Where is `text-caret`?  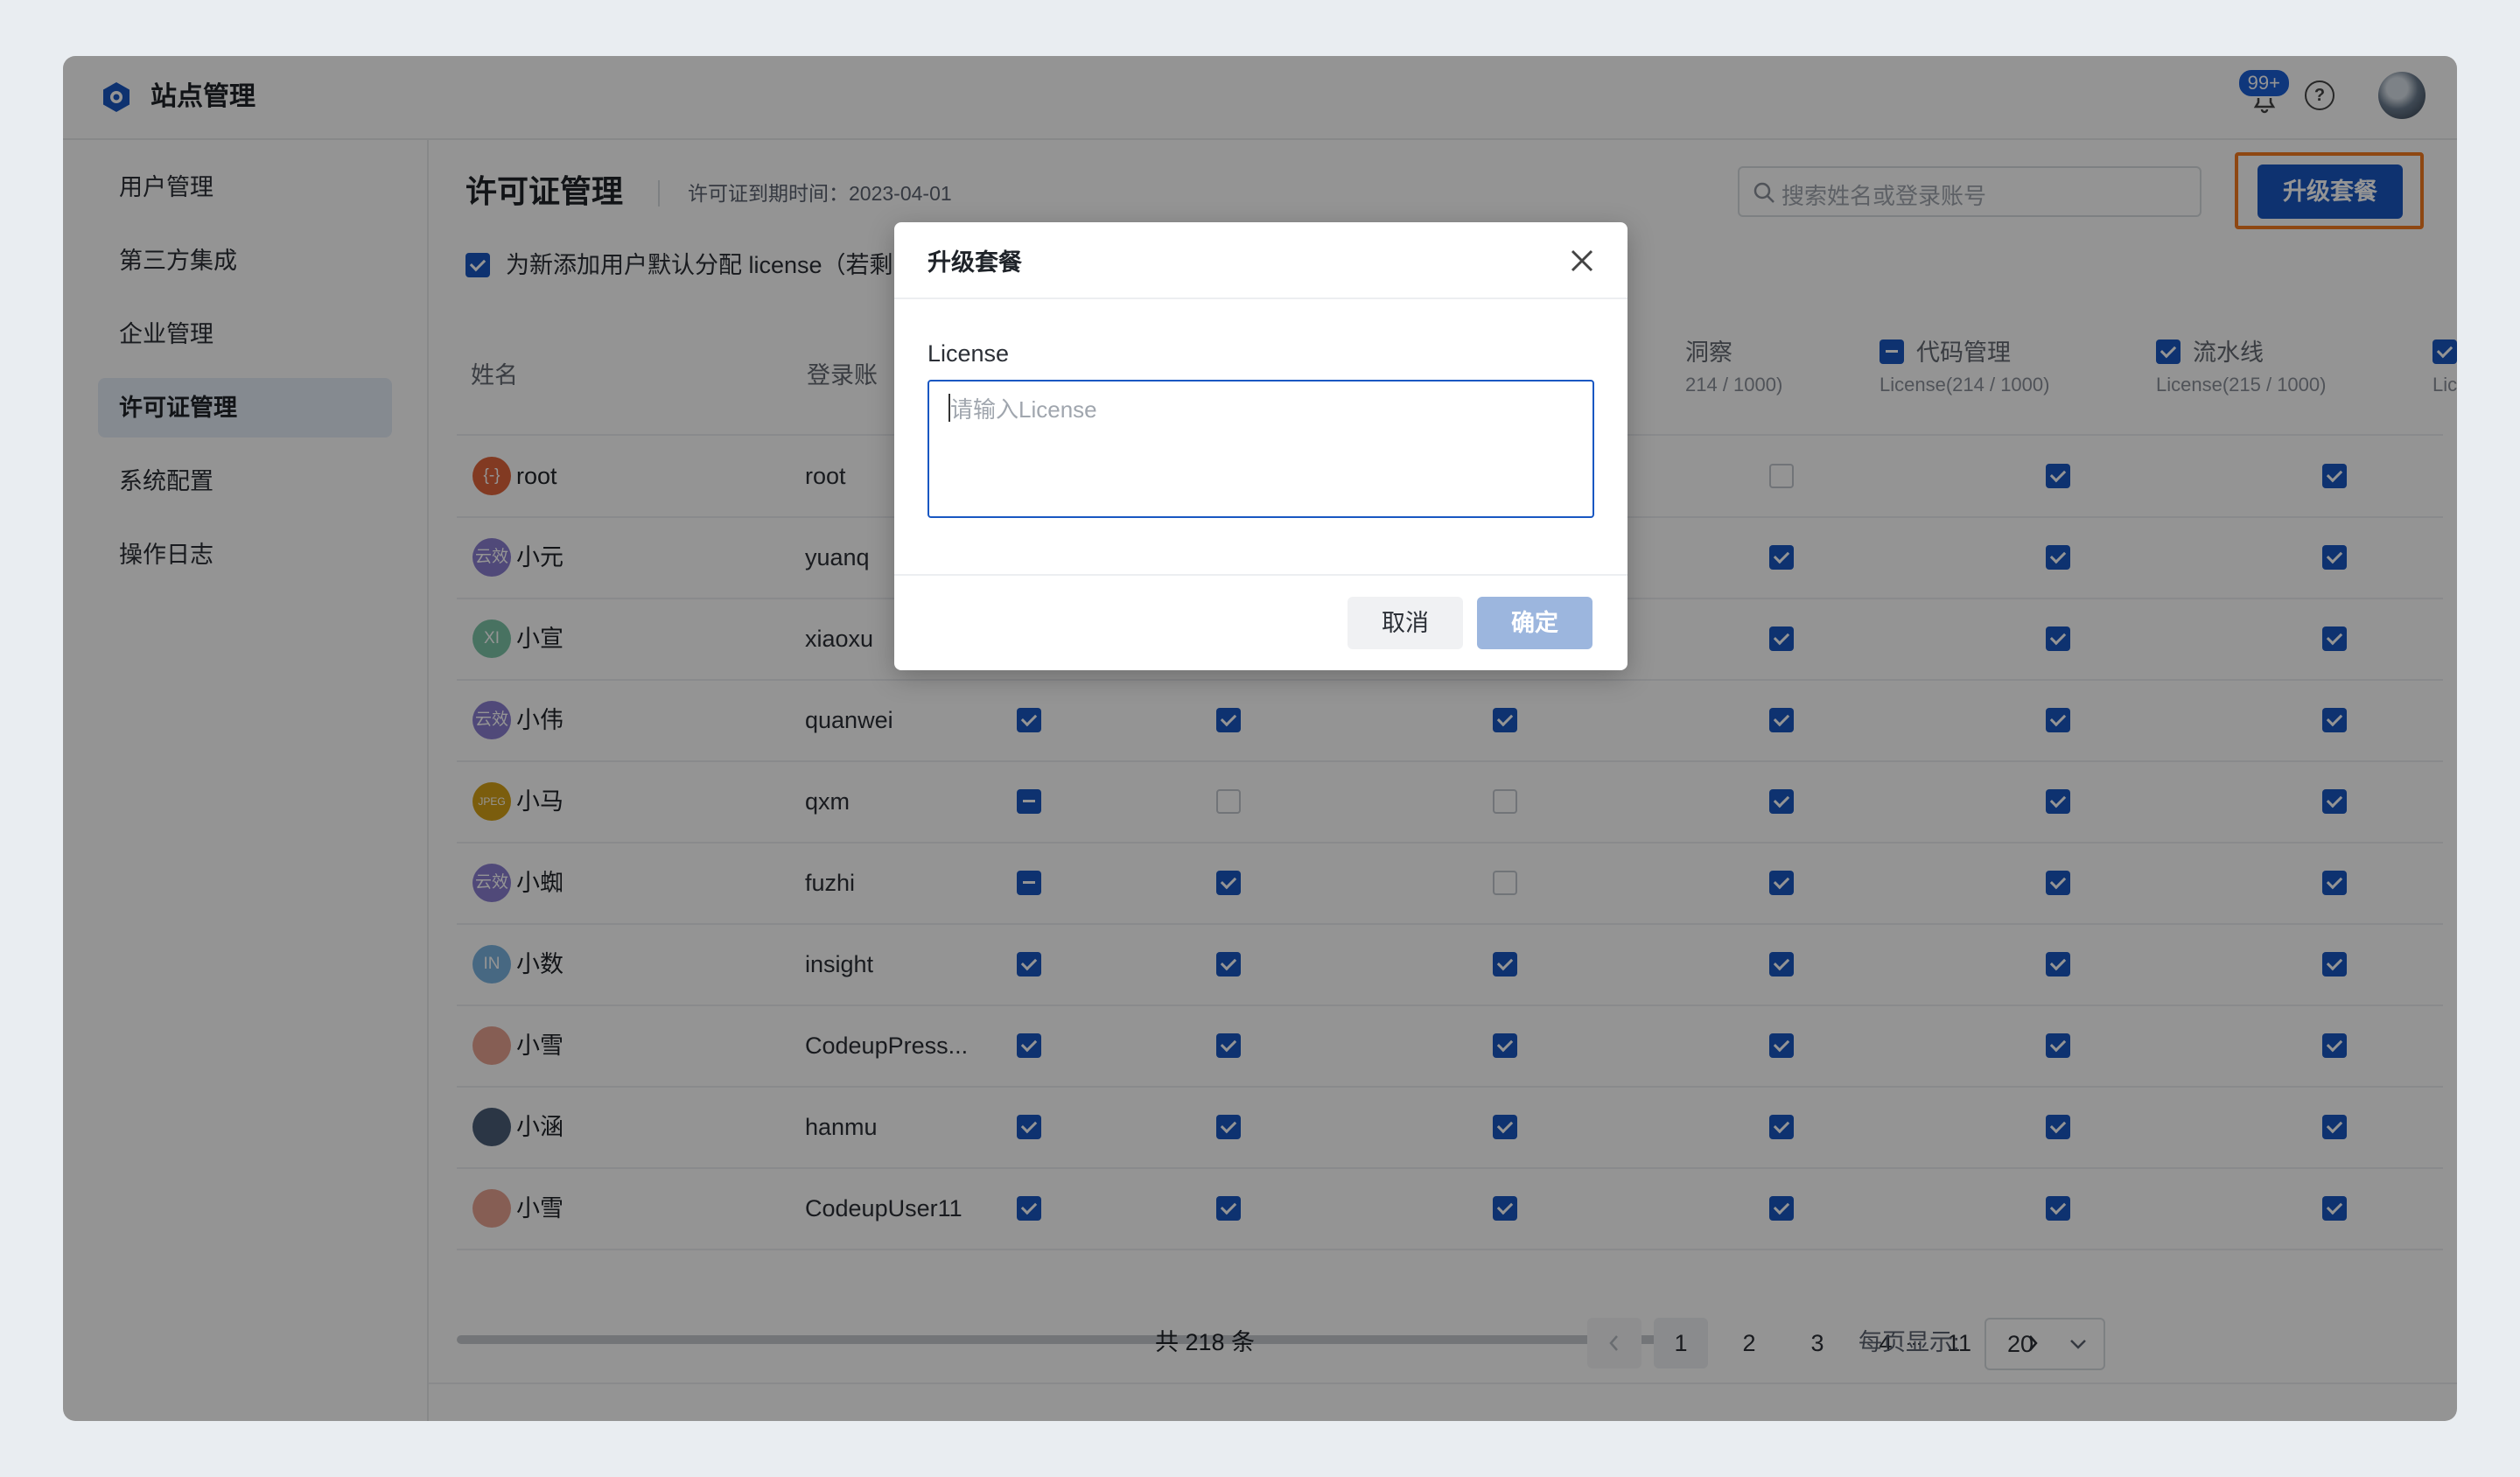 text-caret is located at coordinates (949, 408).